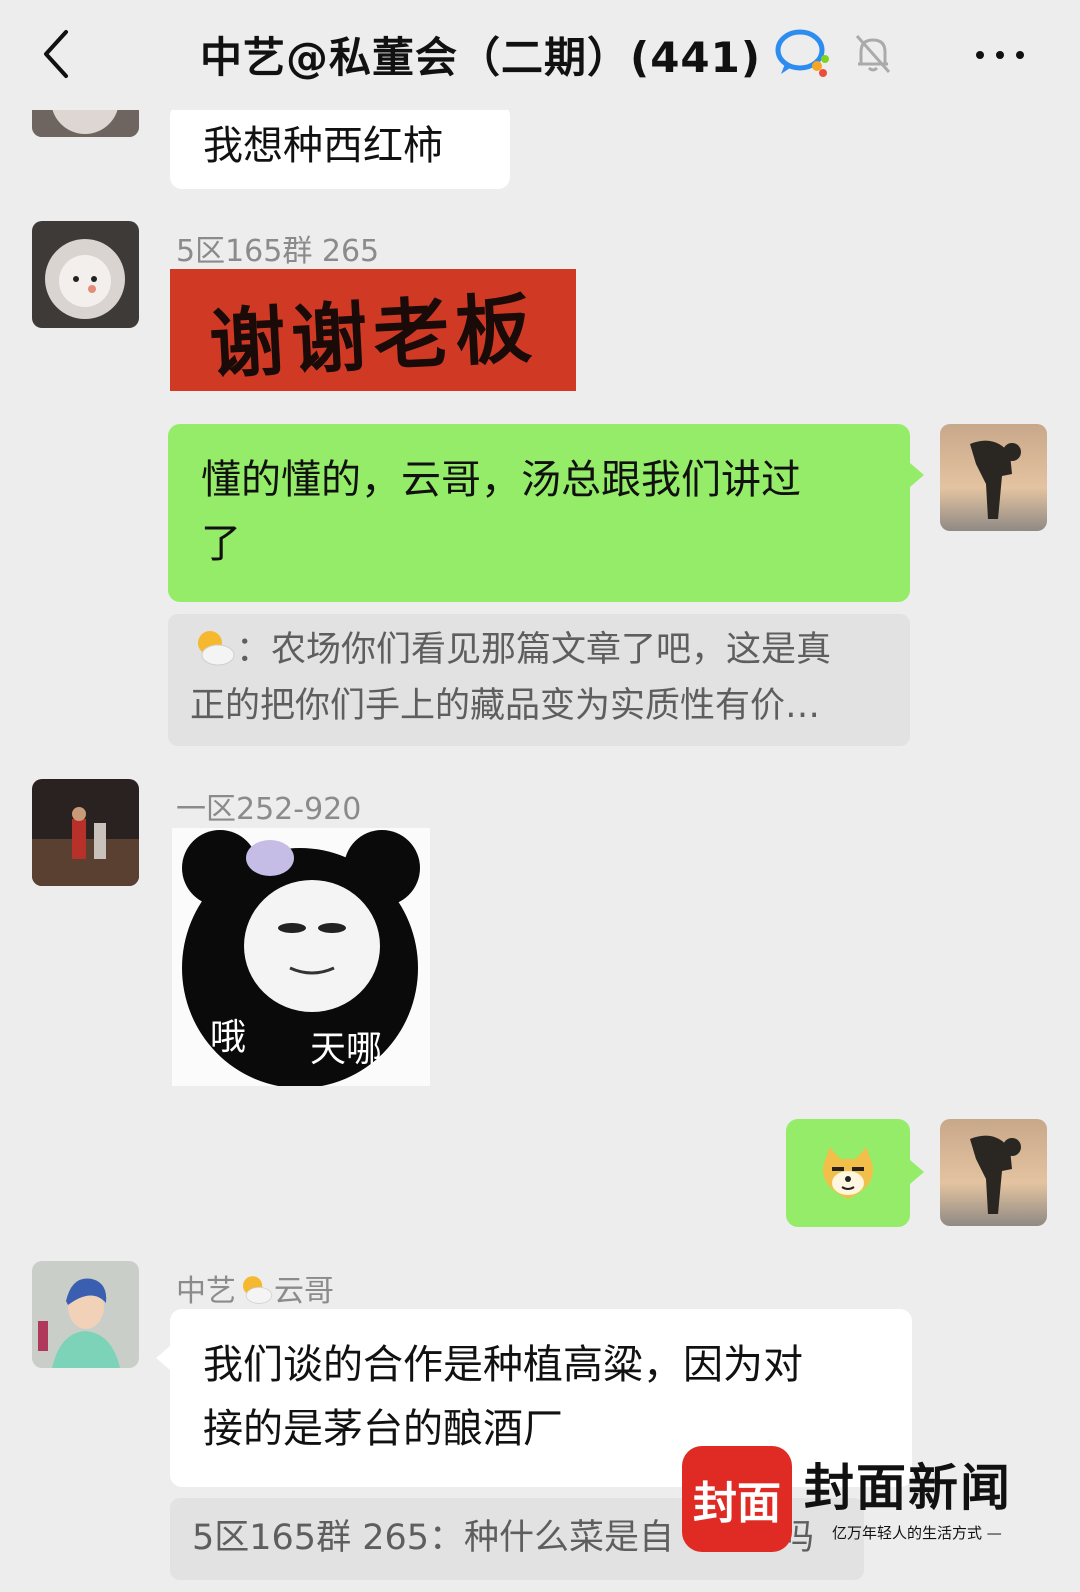 This screenshot has height=1592, width=1080. Describe the element at coordinates (85, 832) in the screenshot. I see `avatar-basketball` at that location.